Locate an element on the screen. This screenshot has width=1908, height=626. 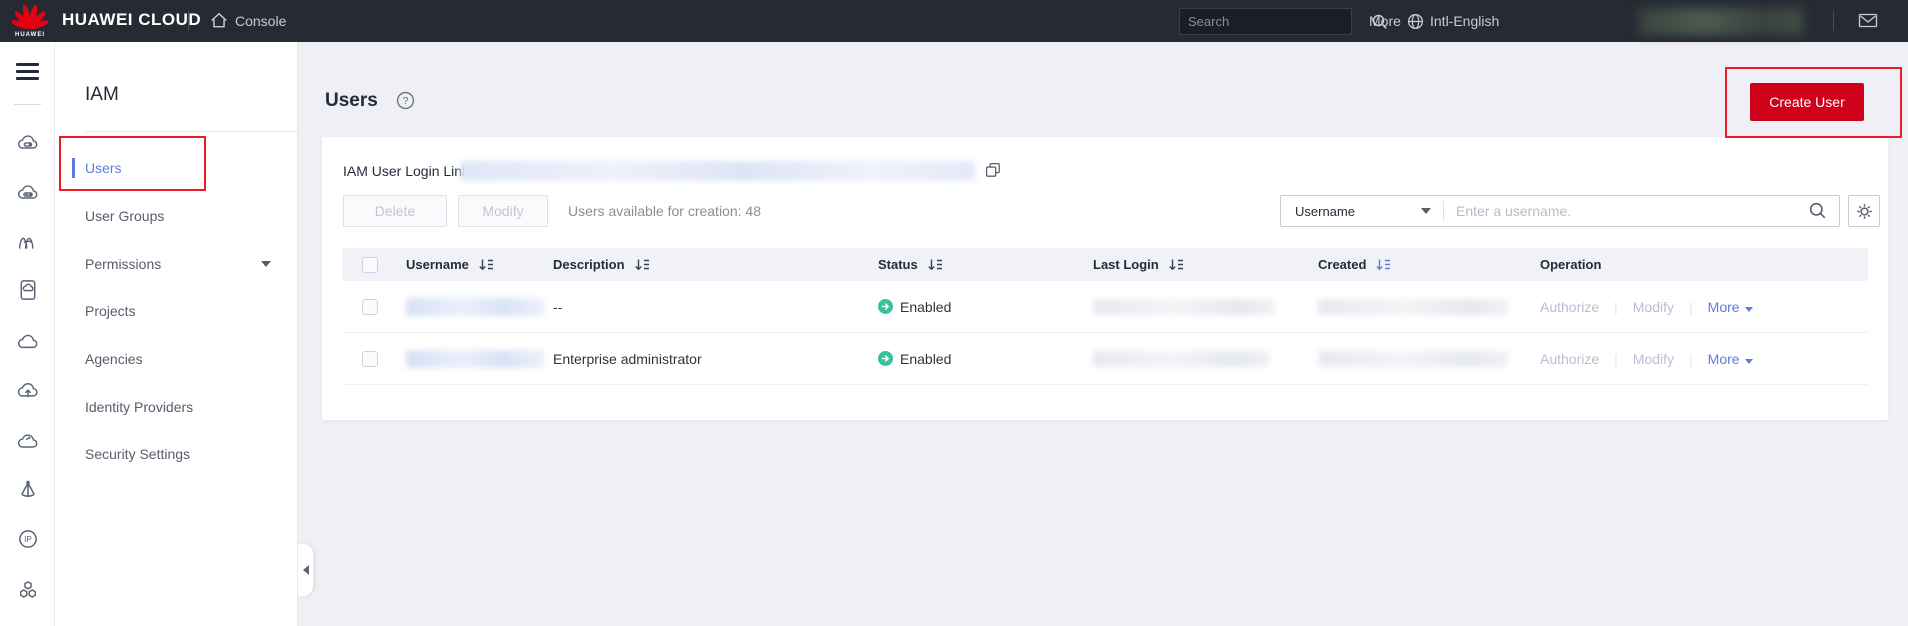
chevron-left-icon is located at coordinates (305, 570).